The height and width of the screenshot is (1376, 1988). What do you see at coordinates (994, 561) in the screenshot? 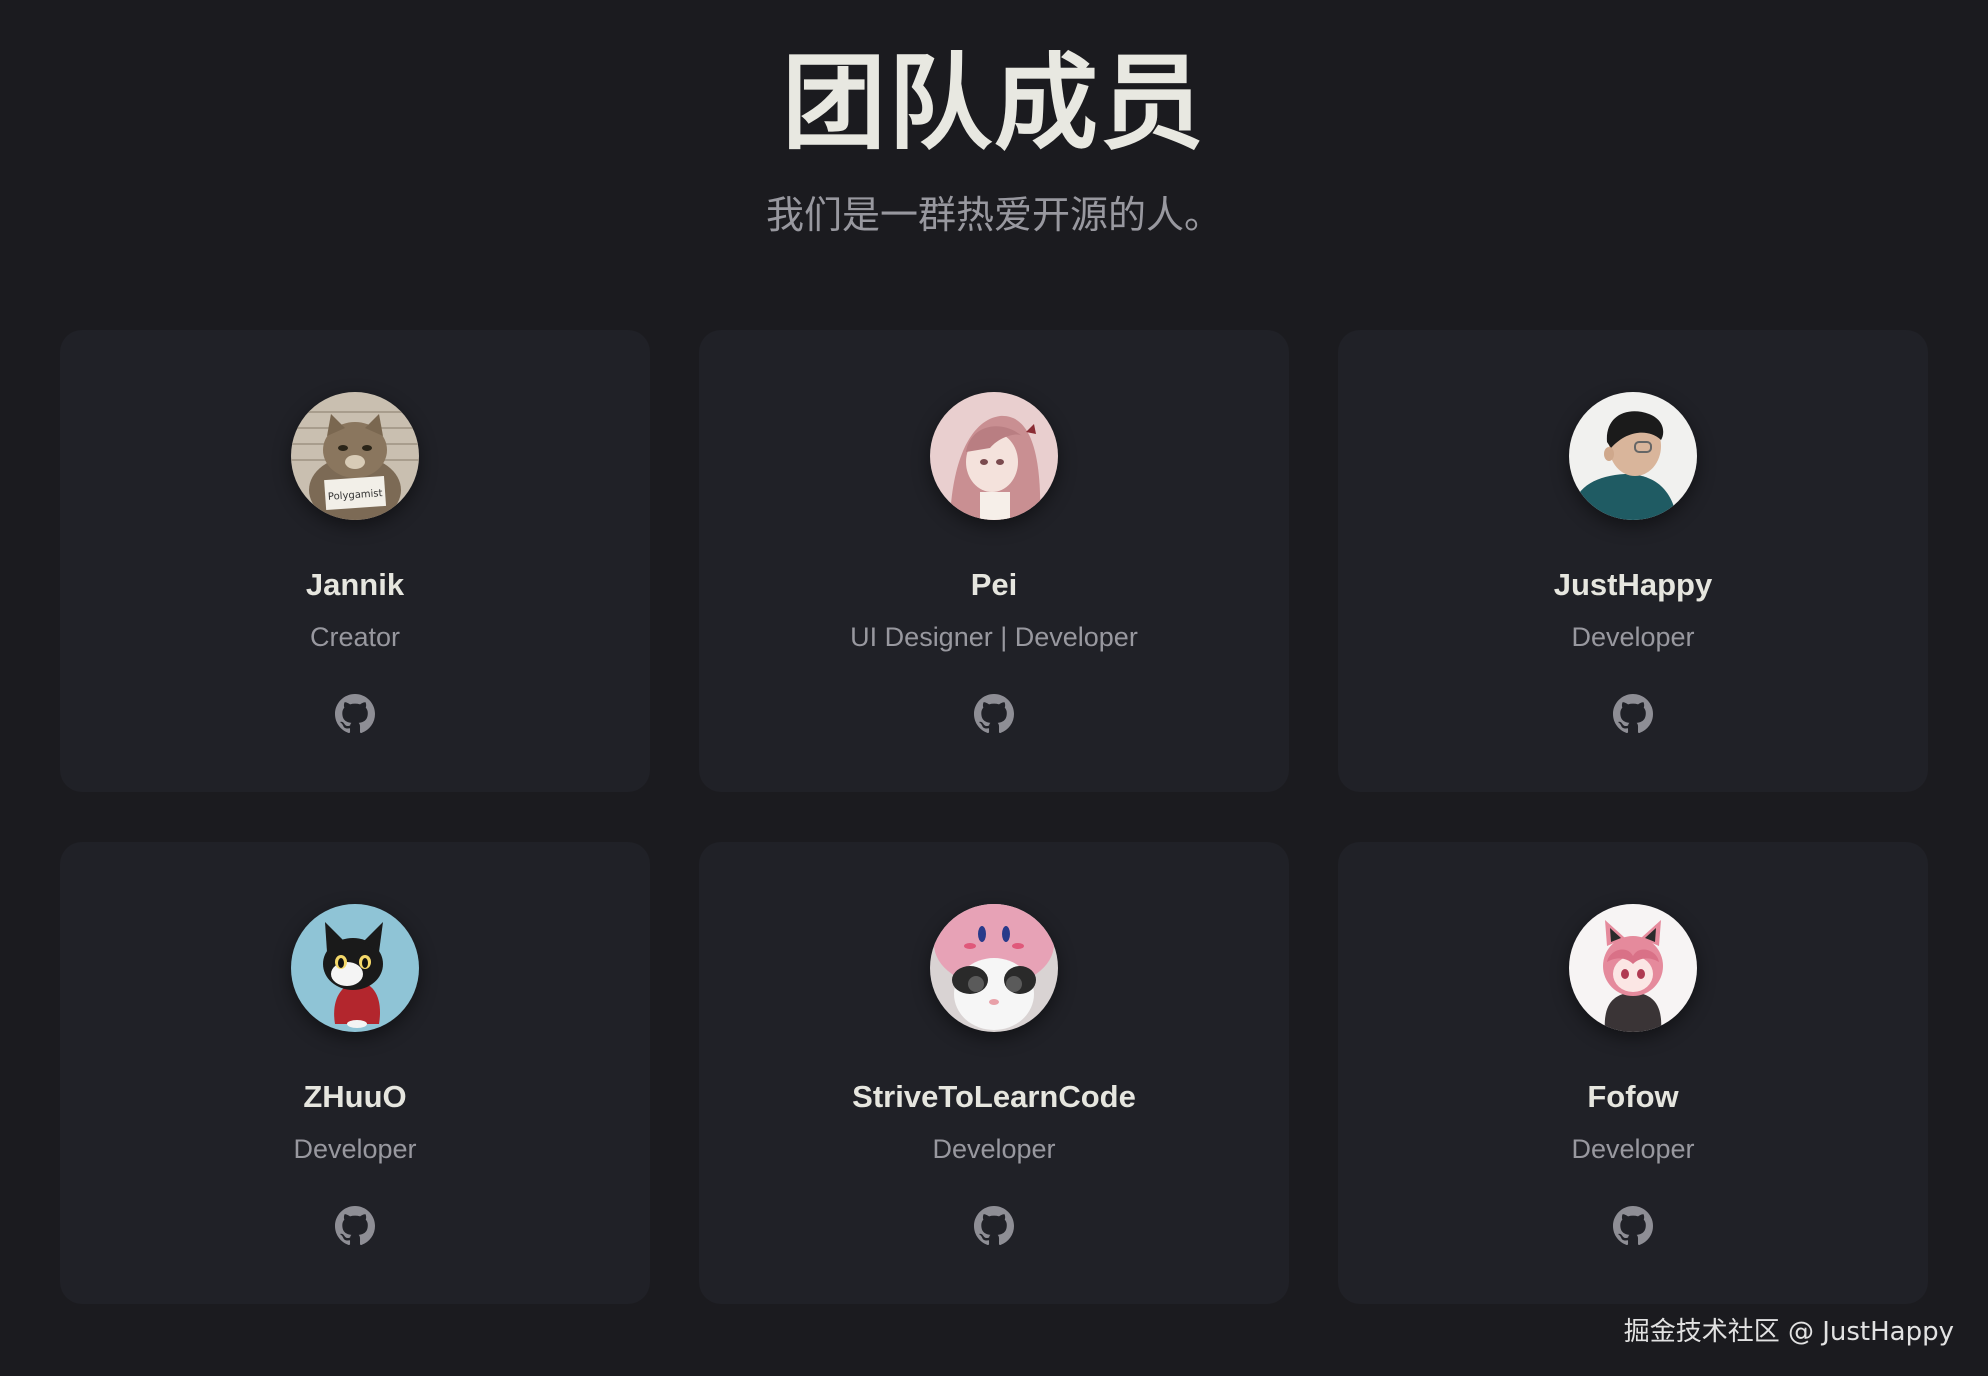
I see `member-card: Pei UI Designer | Developer` at bounding box center [994, 561].